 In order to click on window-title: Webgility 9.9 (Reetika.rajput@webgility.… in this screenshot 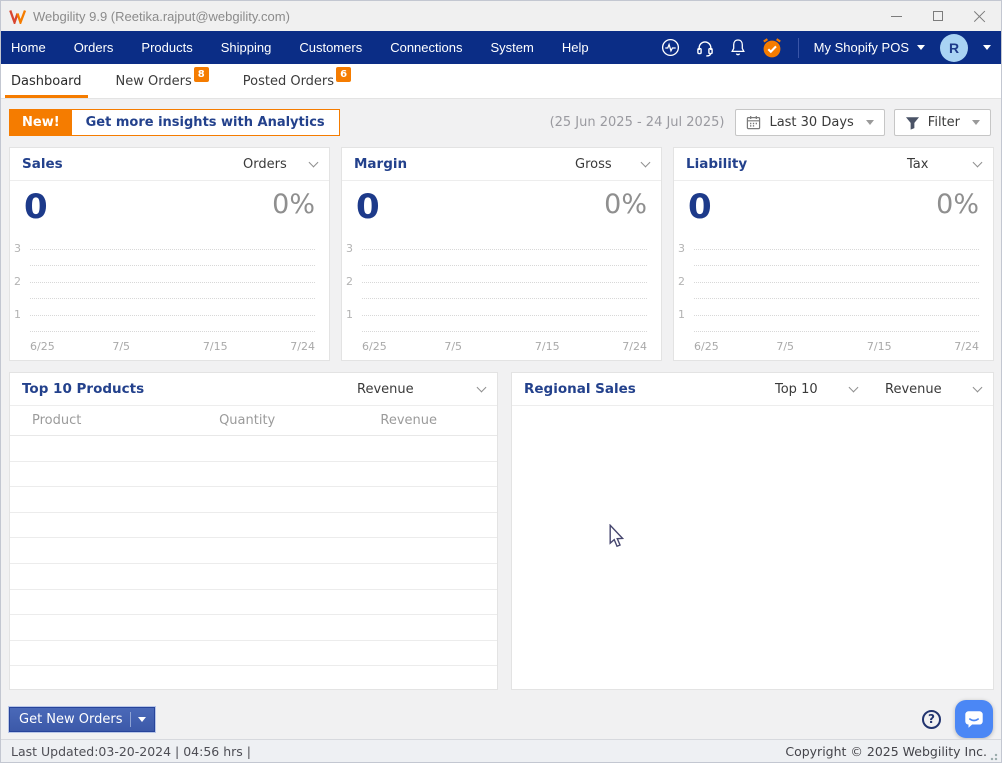, I will do `click(161, 16)`.